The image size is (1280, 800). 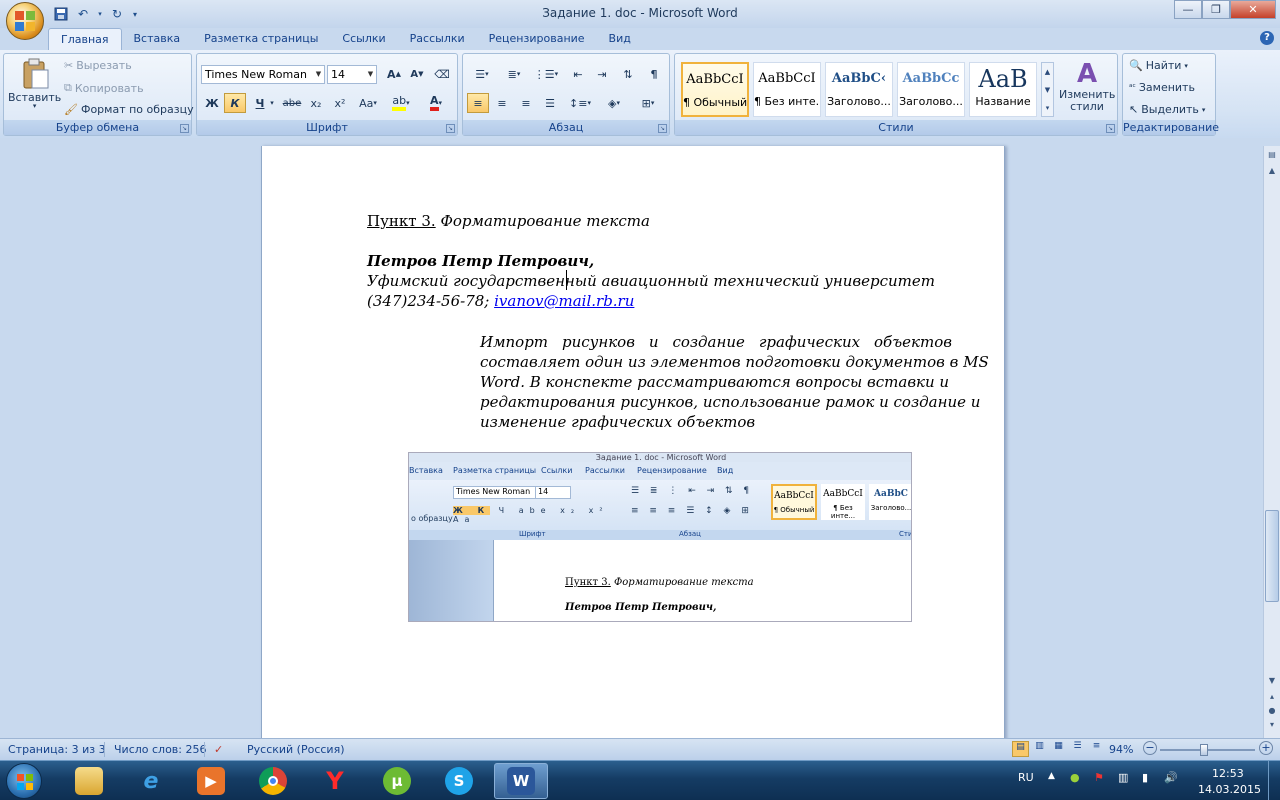 What do you see at coordinates (602, 74) in the screenshot?
I see `increase-indent-icon: ⇥` at bounding box center [602, 74].